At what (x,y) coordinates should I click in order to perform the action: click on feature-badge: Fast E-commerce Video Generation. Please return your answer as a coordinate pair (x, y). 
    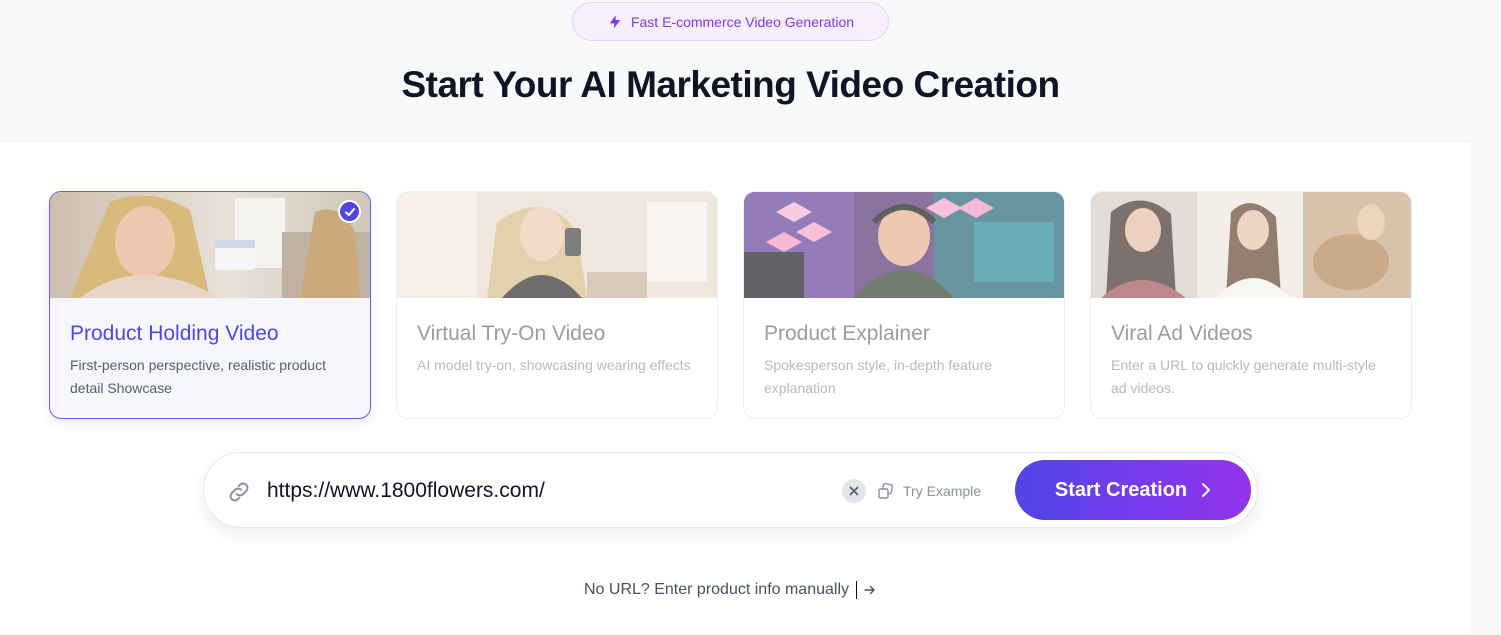
    Looking at the image, I should click on (730, 21).